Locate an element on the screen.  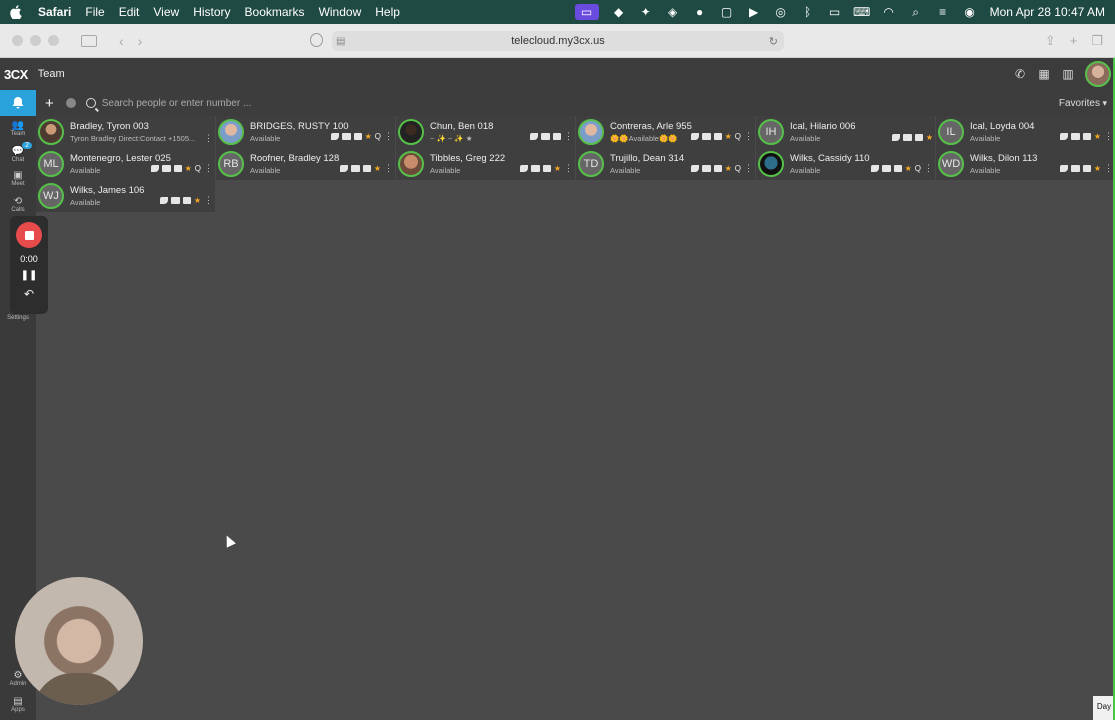
dropbox-icon: ◆ is located at coordinates (619, 12).